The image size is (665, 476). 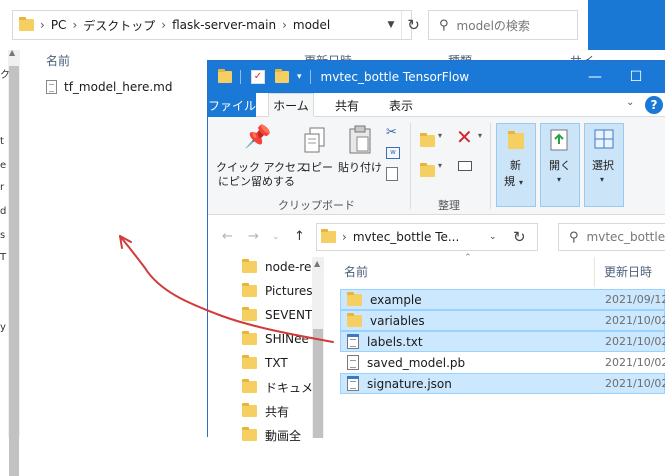 I want to click on pin-quick-access-label-2: にピン留めする, so click(x=256, y=182).